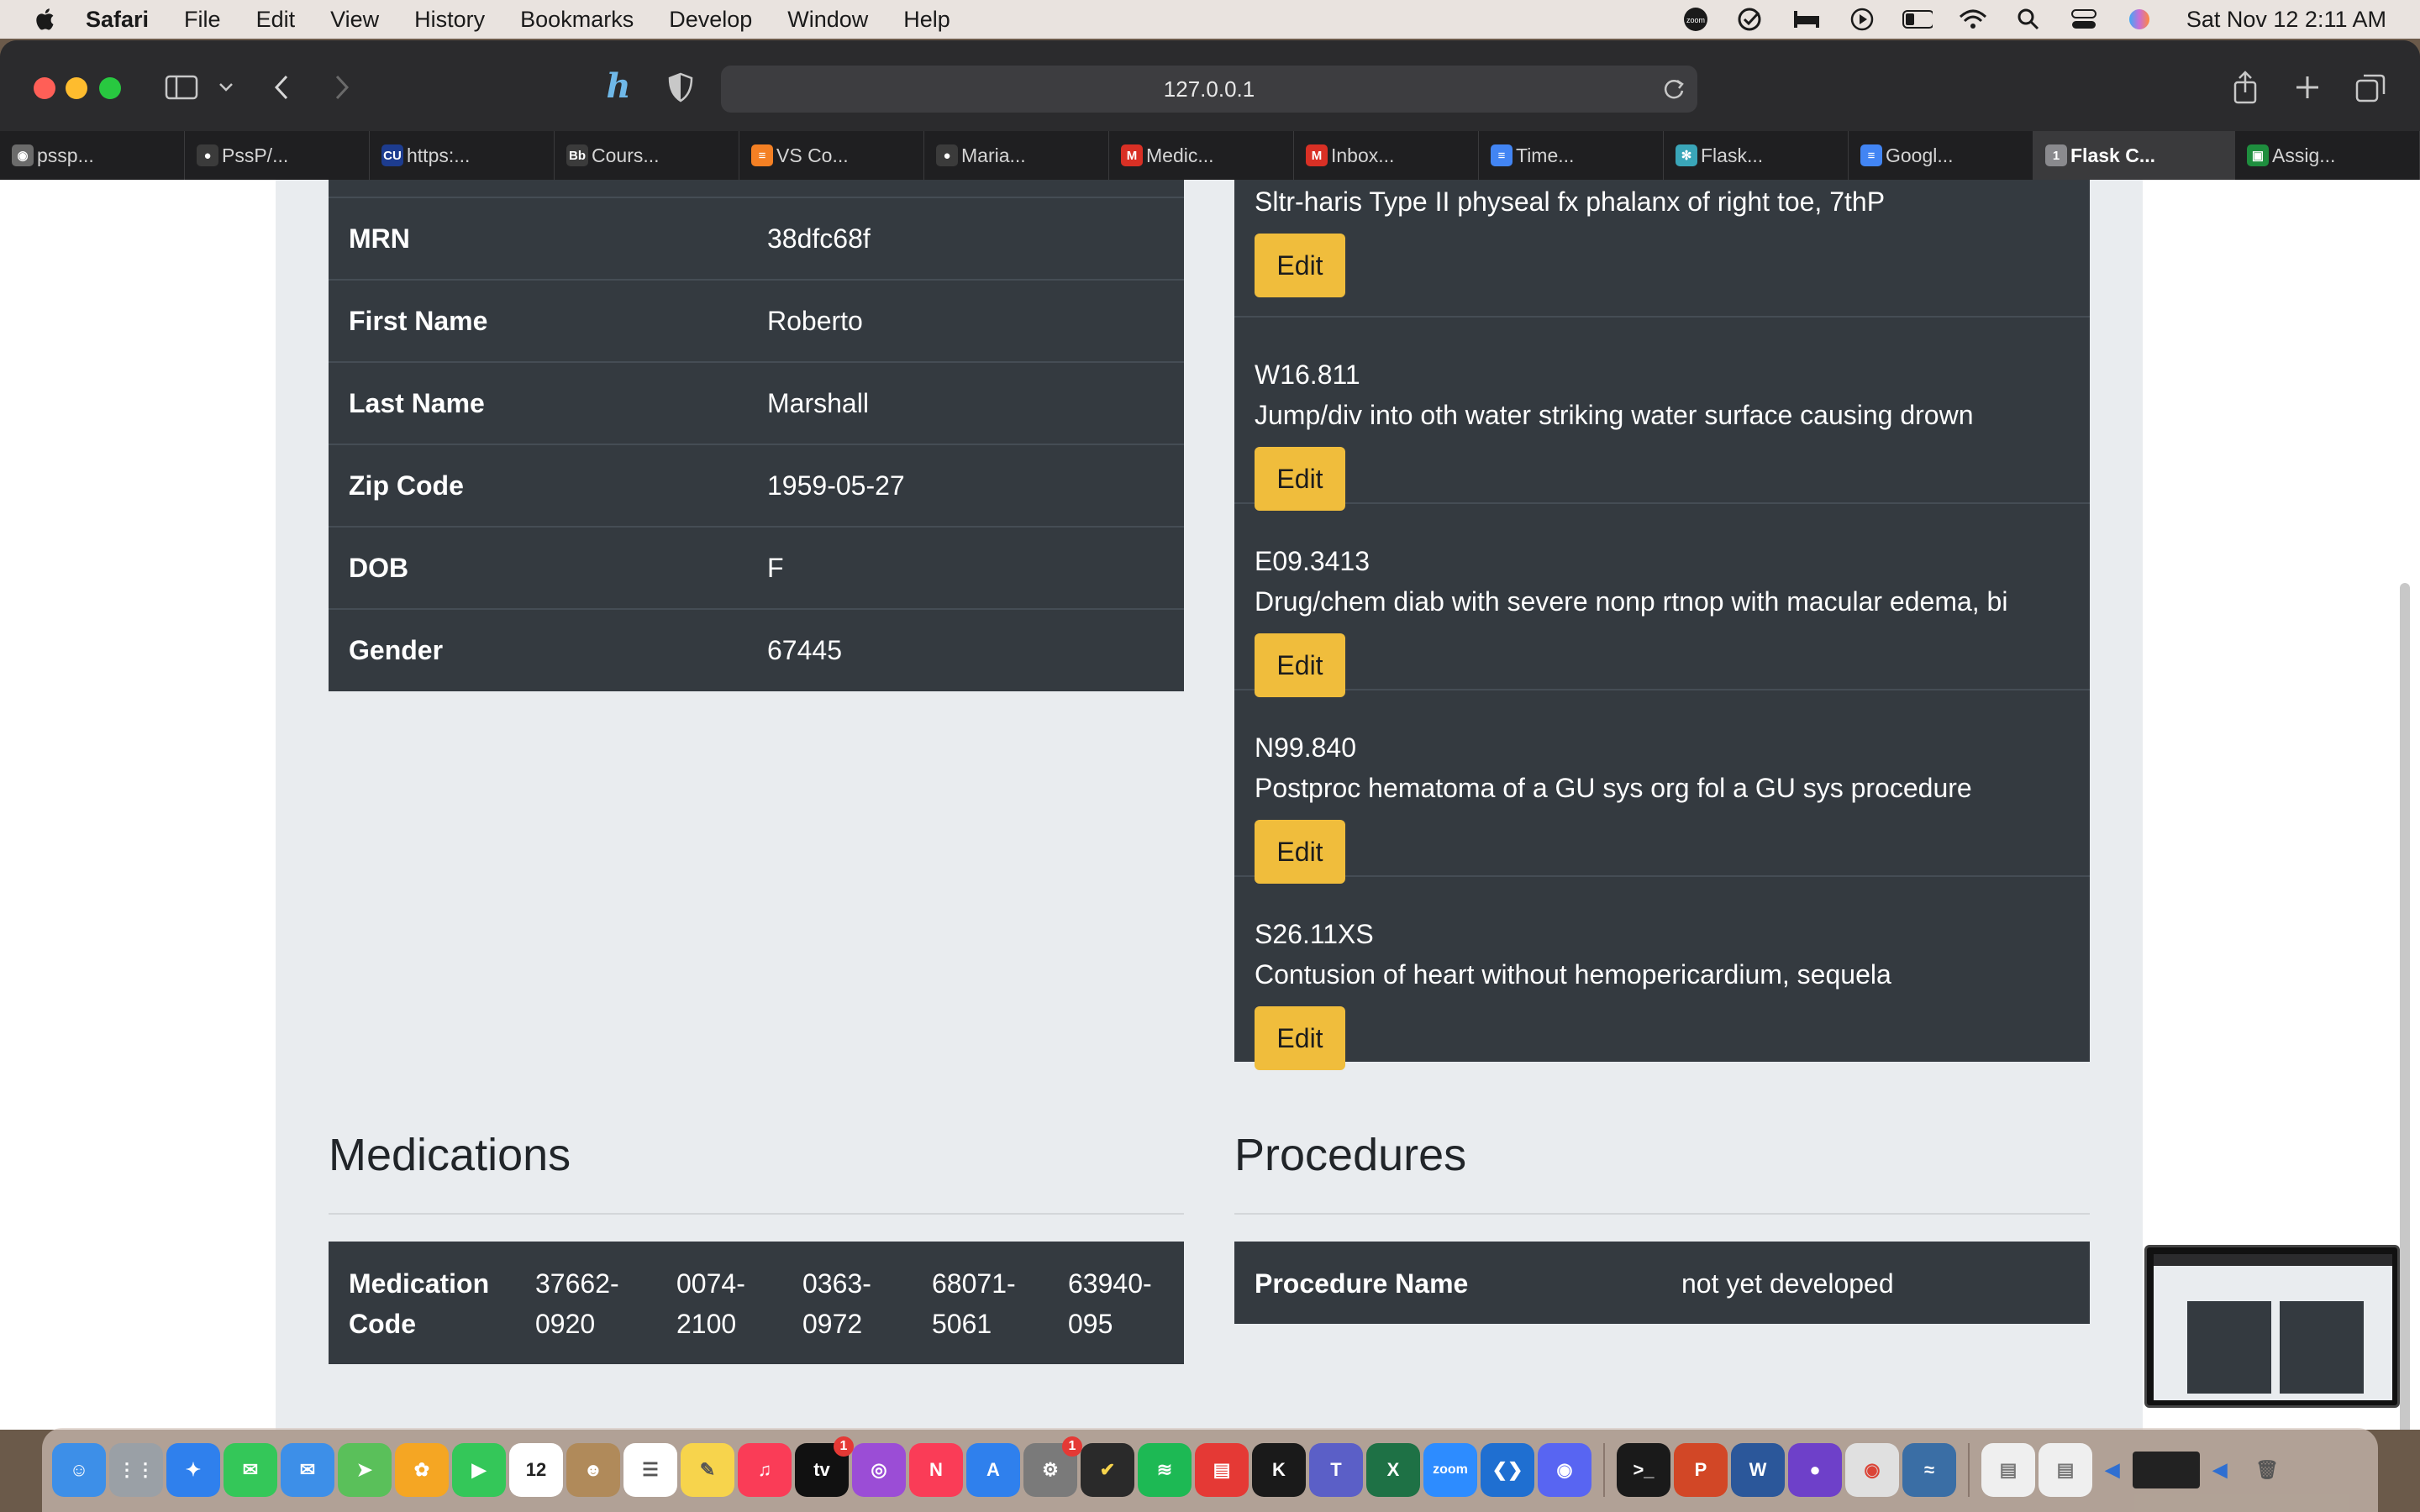  What do you see at coordinates (342, 87) in the screenshot?
I see `forward-button` at bounding box center [342, 87].